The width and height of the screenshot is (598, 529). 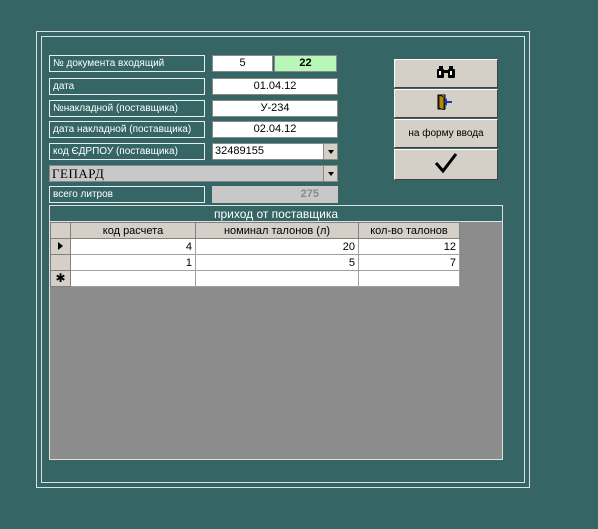 What do you see at coordinates (239, 151) in the screenshot?
I see `edrpou-value: 32489155` at bounding box center [239, 151].